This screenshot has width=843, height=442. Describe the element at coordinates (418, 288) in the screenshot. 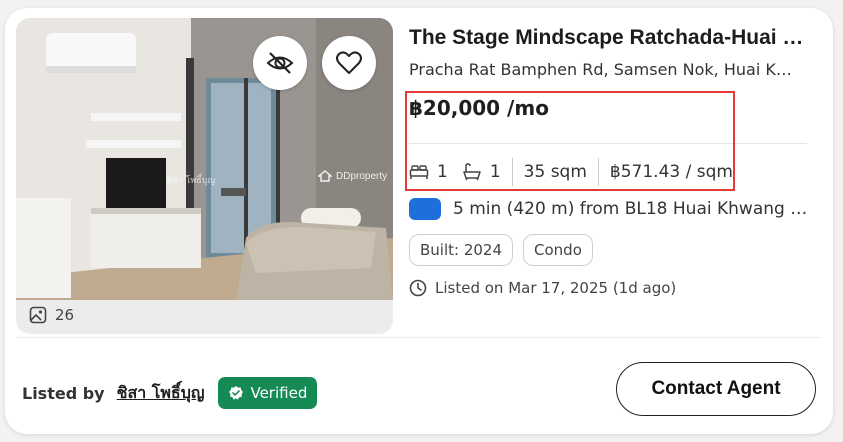

I see `clock-icon` at that location.